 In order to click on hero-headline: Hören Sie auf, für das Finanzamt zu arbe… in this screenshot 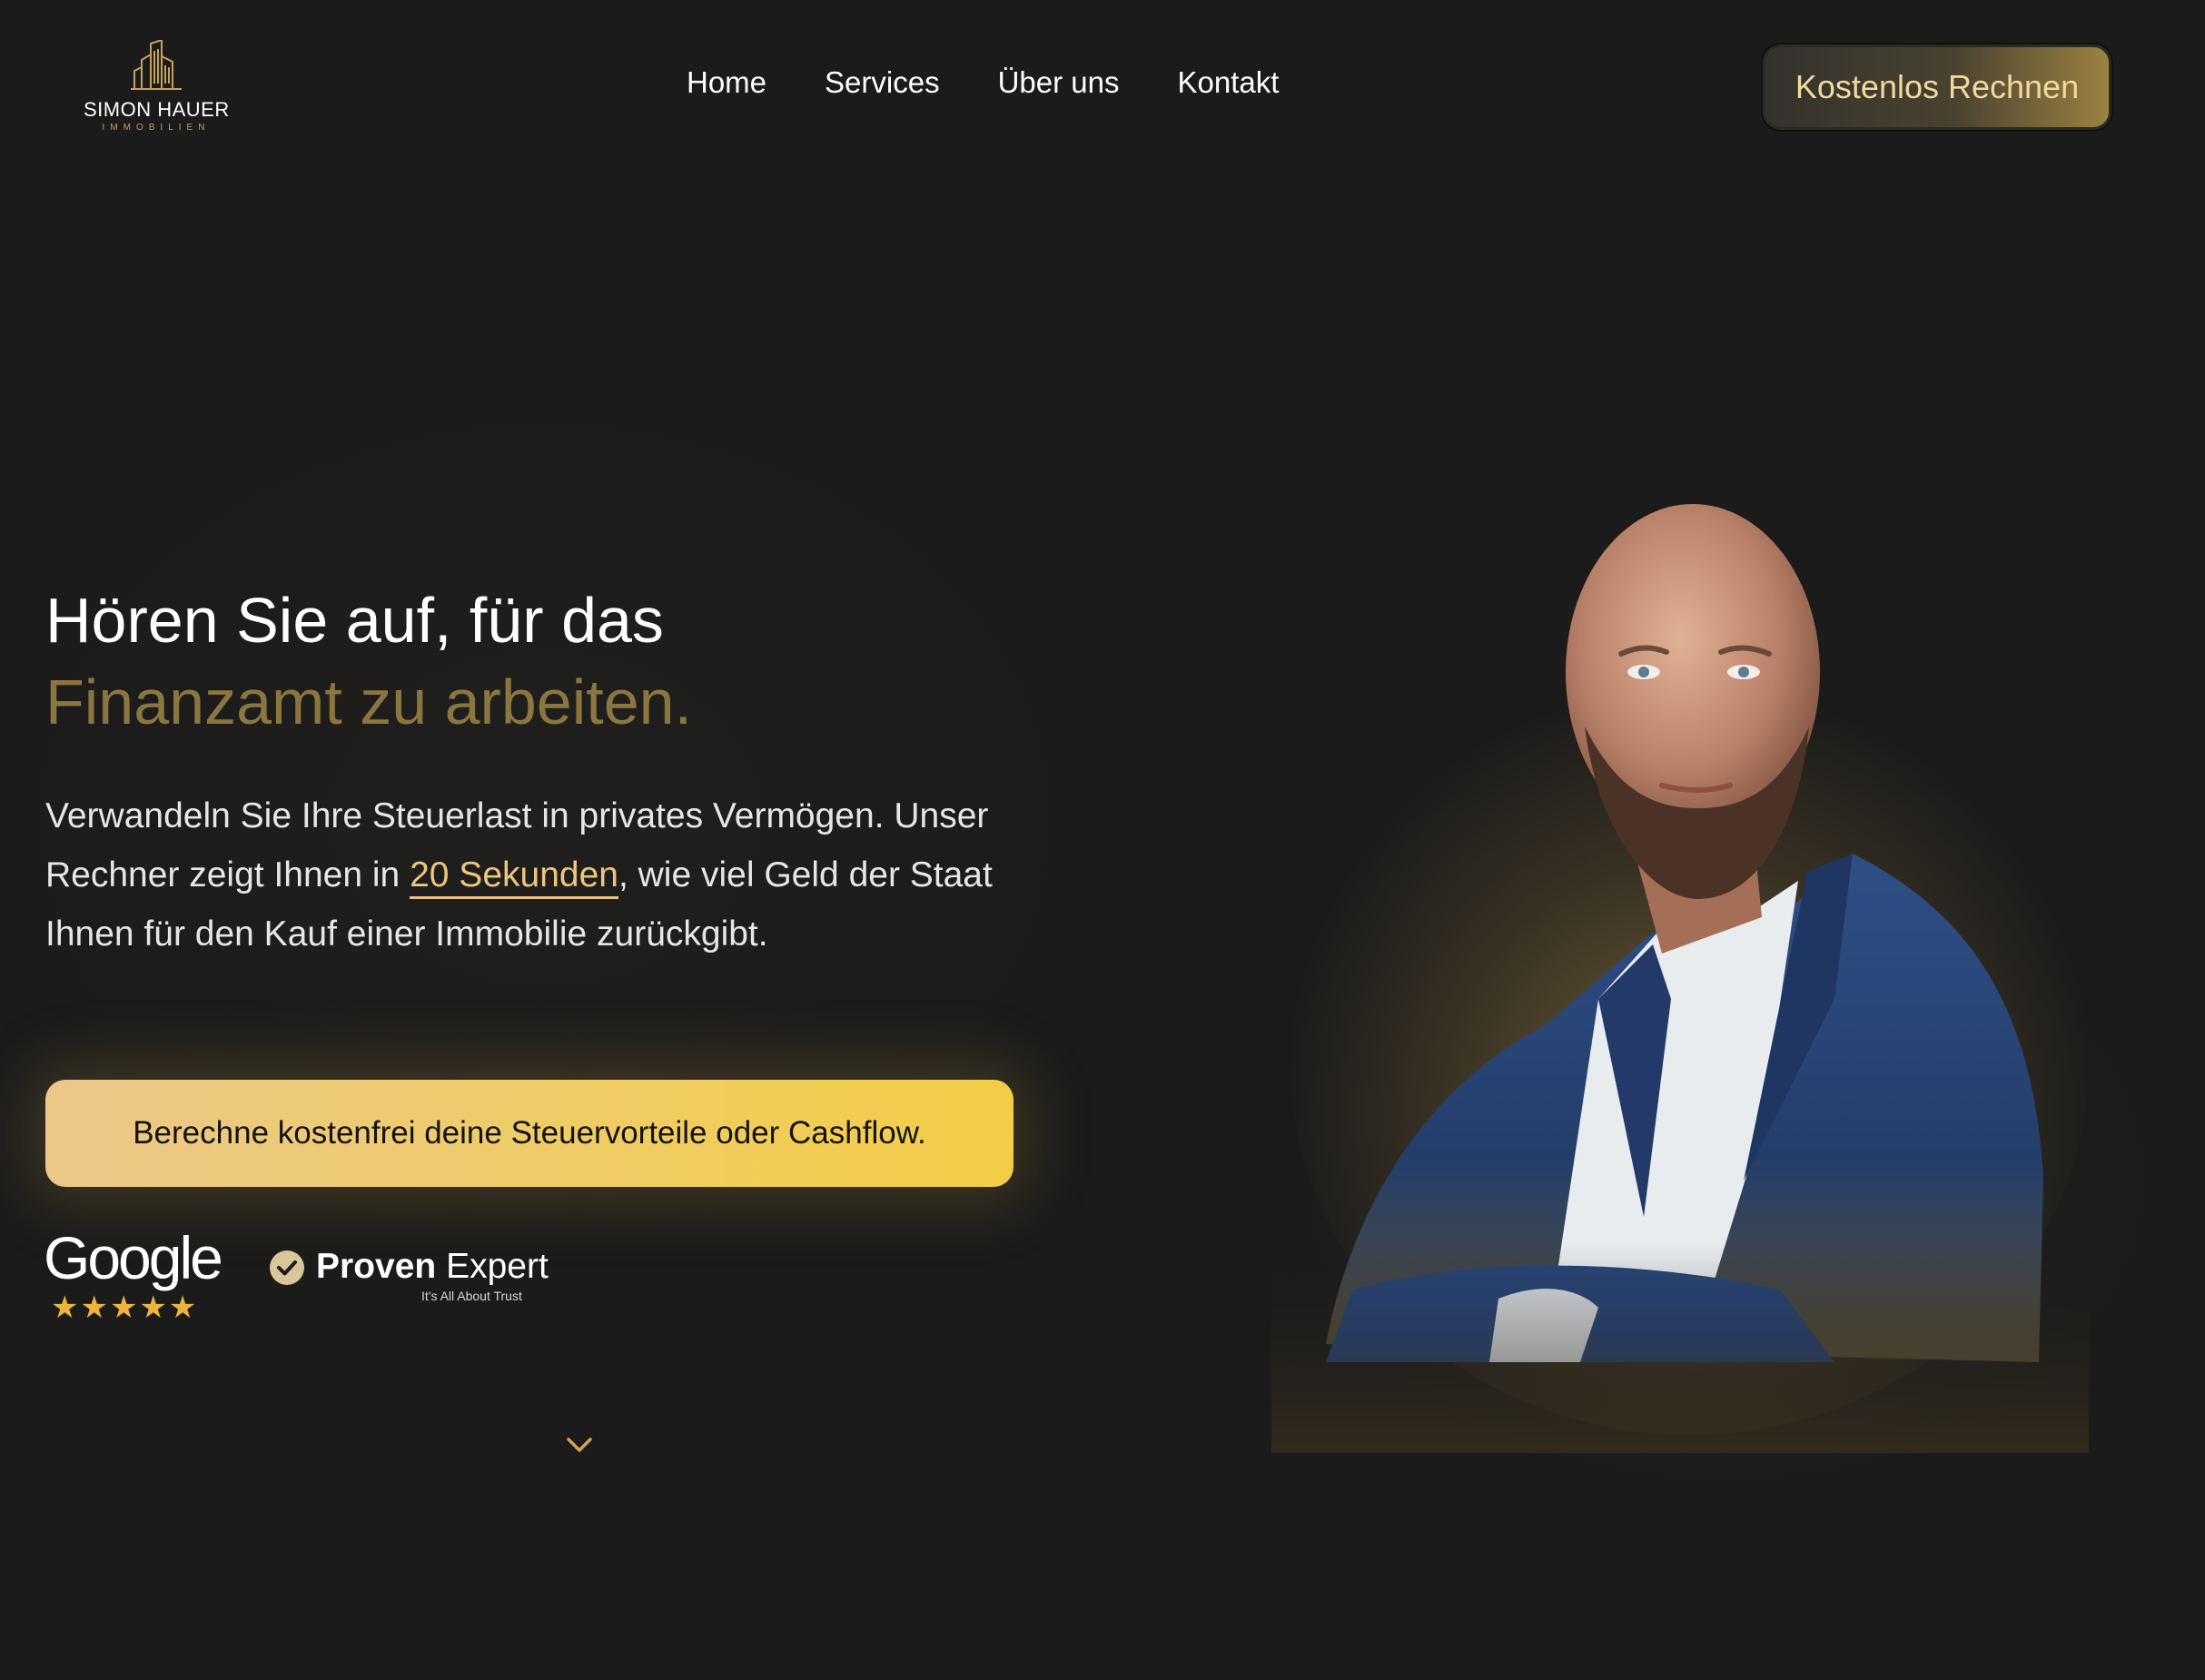, I will do `click(368, 661)`.